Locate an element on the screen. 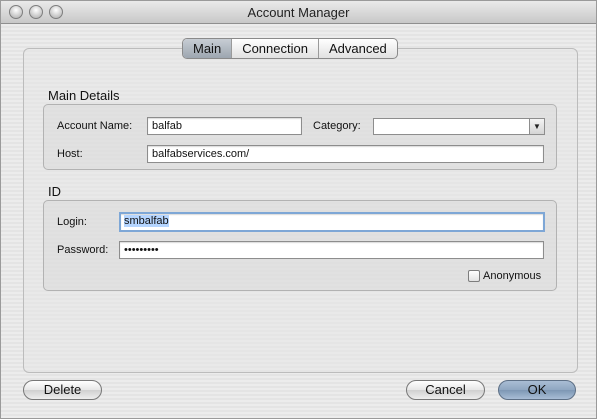 Image resolution: width=597 pixels, height=419 pixels. tab-advanced: Advanced is located at coordinates (358, 48).